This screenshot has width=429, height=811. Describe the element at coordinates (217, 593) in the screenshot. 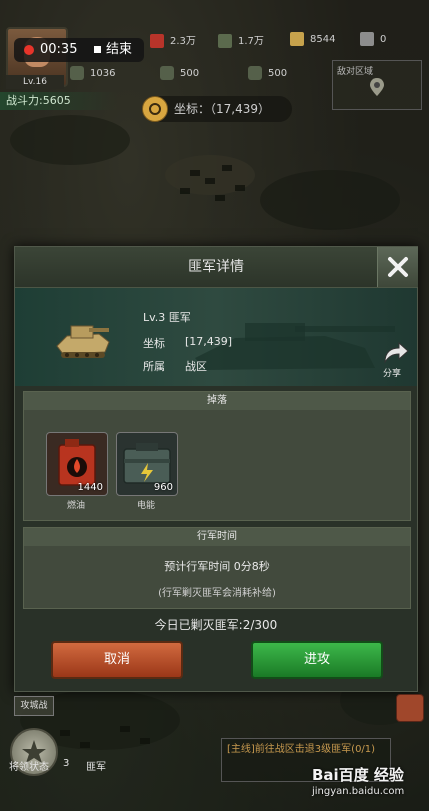

I see `march-note: (行军剿灭匪军会消耗补给)` at that location.